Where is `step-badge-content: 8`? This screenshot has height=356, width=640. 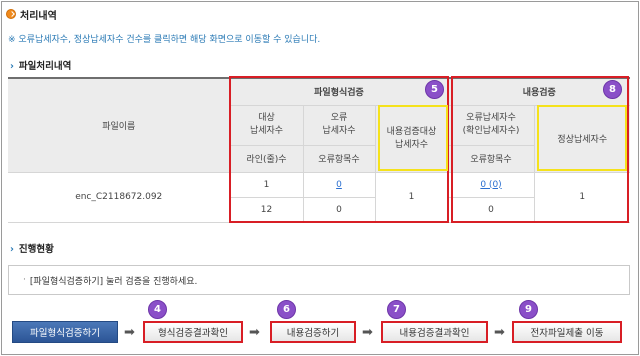 step-badge-content: 8 is located at coordinates (612, 89).